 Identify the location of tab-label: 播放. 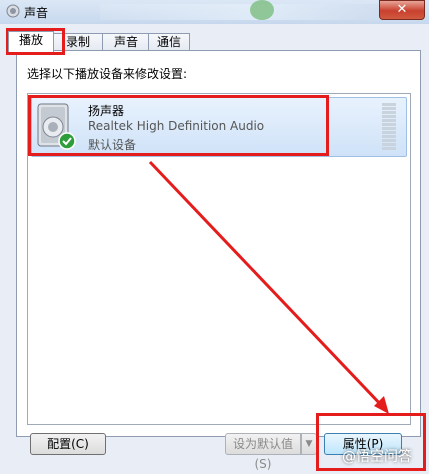
(30, 40).